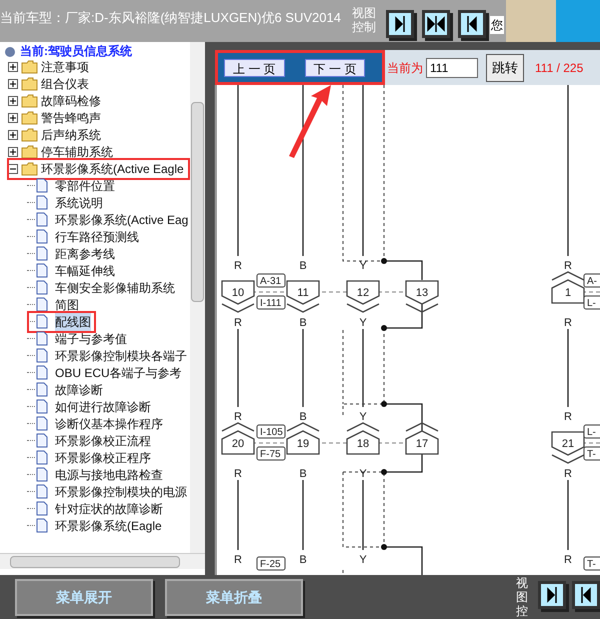 This screenshot has width=600, height=619. Describe the element at coordinates (363, 444) in the screenshot. I see `connector-number: 18` at that location.